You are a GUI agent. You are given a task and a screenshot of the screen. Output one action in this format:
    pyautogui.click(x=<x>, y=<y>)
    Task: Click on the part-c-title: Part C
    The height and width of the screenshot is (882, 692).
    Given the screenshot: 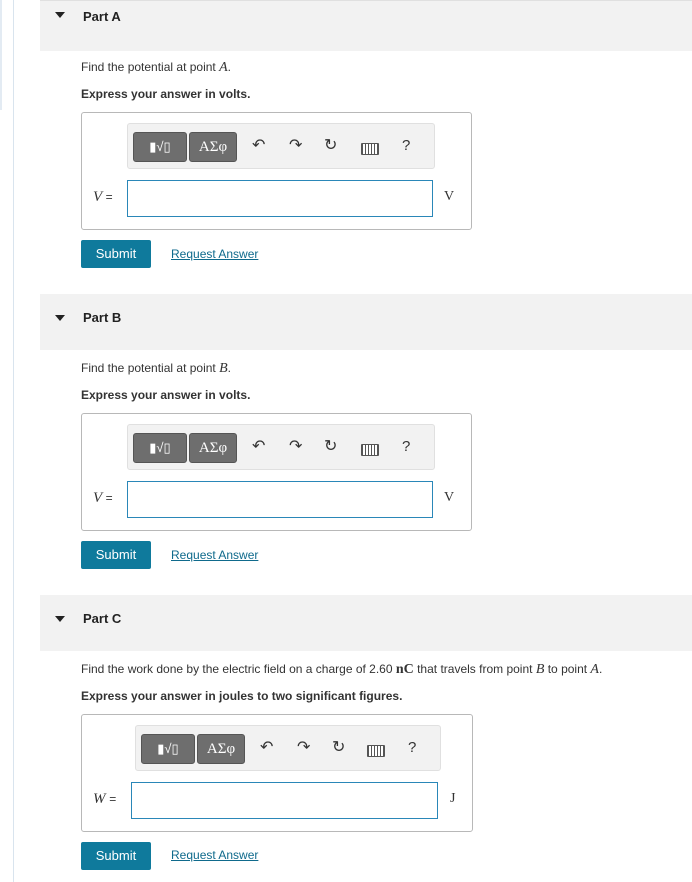 What is the action you would take?
    pyautogui.click(x=102, y=618)
    